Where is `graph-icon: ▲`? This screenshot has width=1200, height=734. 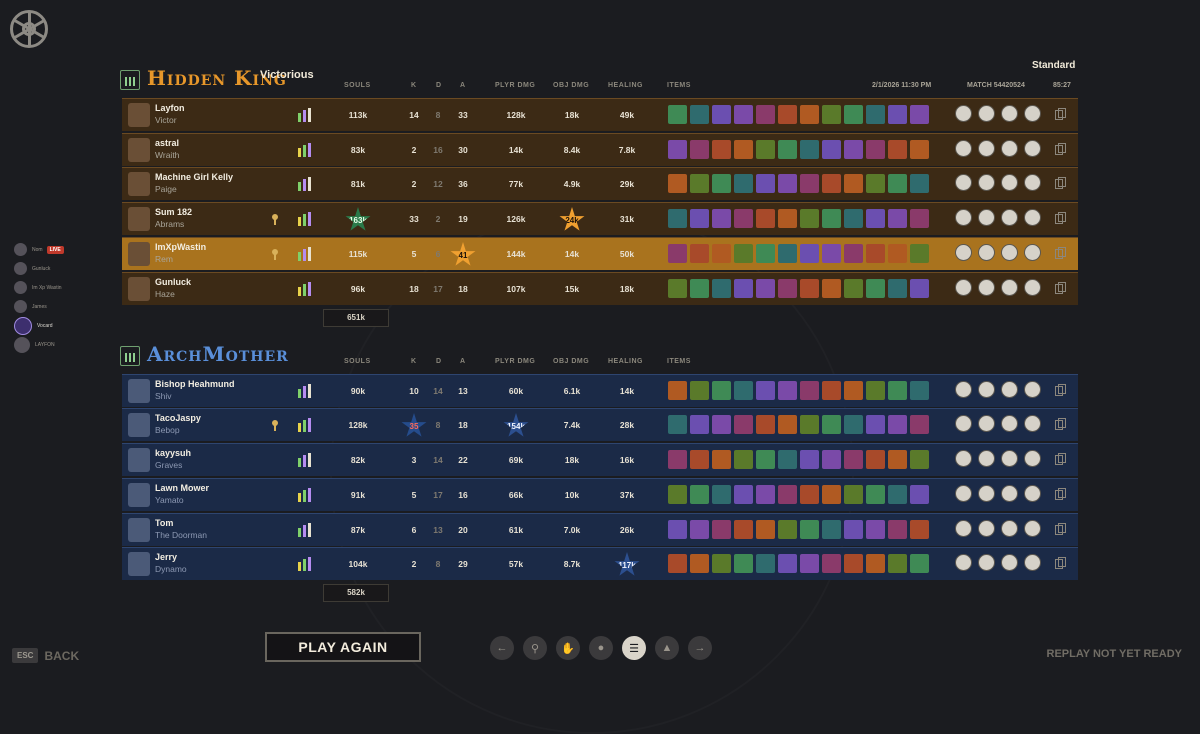
graph-icon: ▲ is located at coordinates (667, 648).